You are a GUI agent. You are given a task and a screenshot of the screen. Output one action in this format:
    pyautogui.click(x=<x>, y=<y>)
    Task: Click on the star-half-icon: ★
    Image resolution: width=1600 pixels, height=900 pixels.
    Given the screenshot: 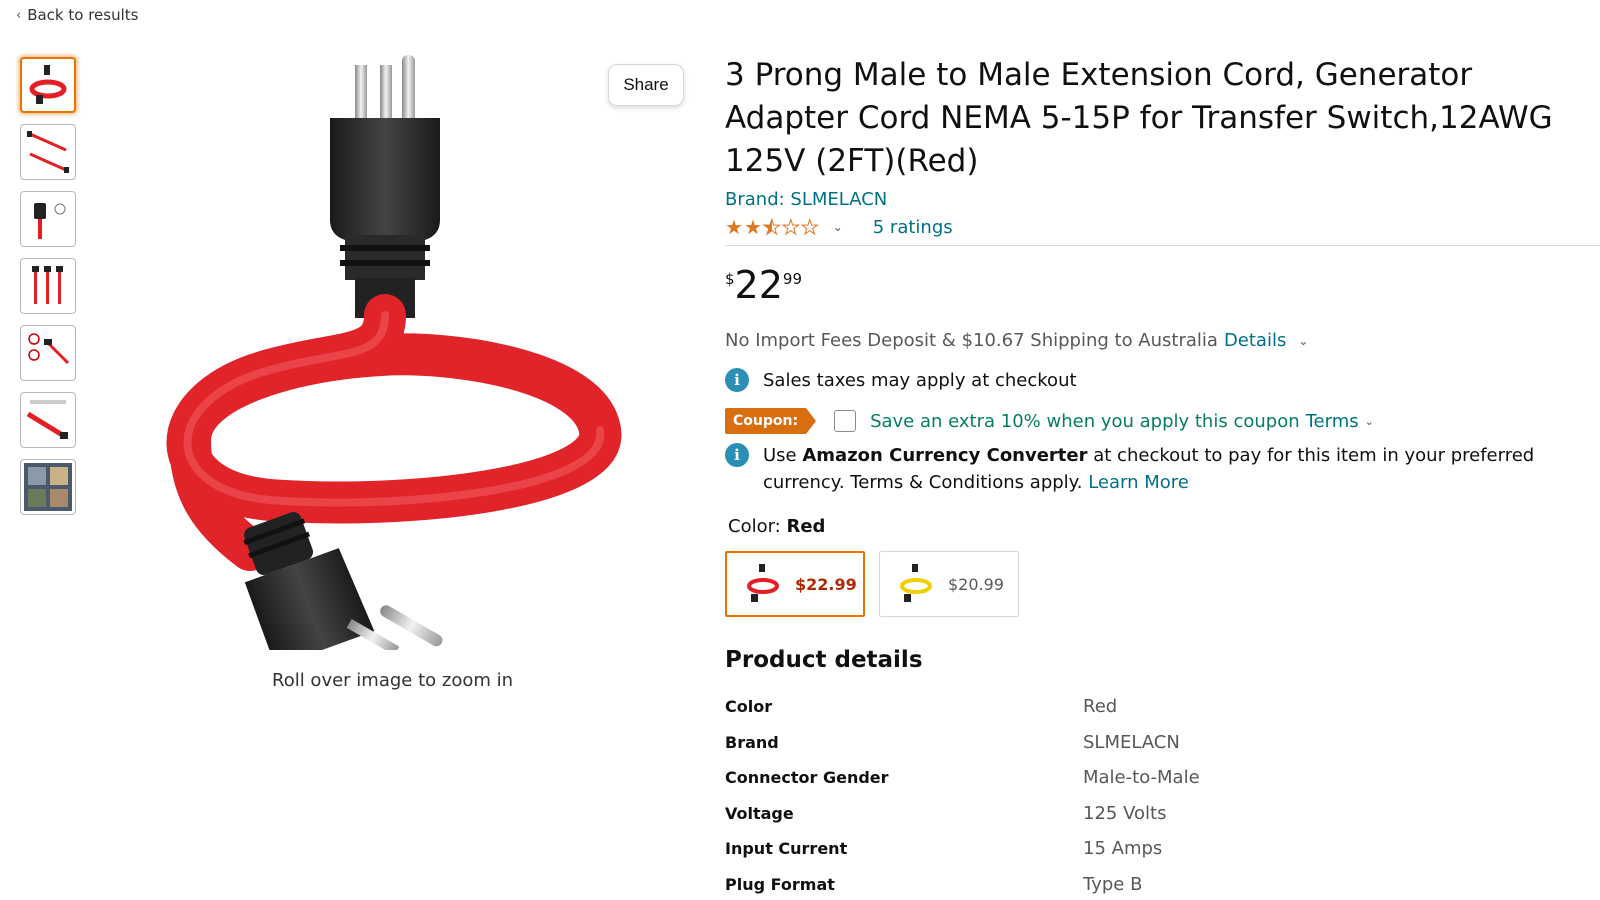 What is the action you would take?
    pyautogui.click(x=771, y=227)
    